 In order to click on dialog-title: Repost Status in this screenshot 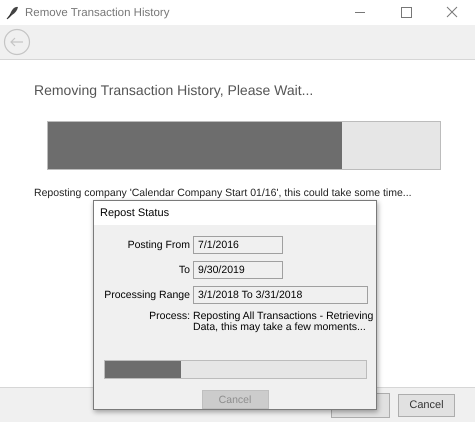, I will do `click(135, 213)`.